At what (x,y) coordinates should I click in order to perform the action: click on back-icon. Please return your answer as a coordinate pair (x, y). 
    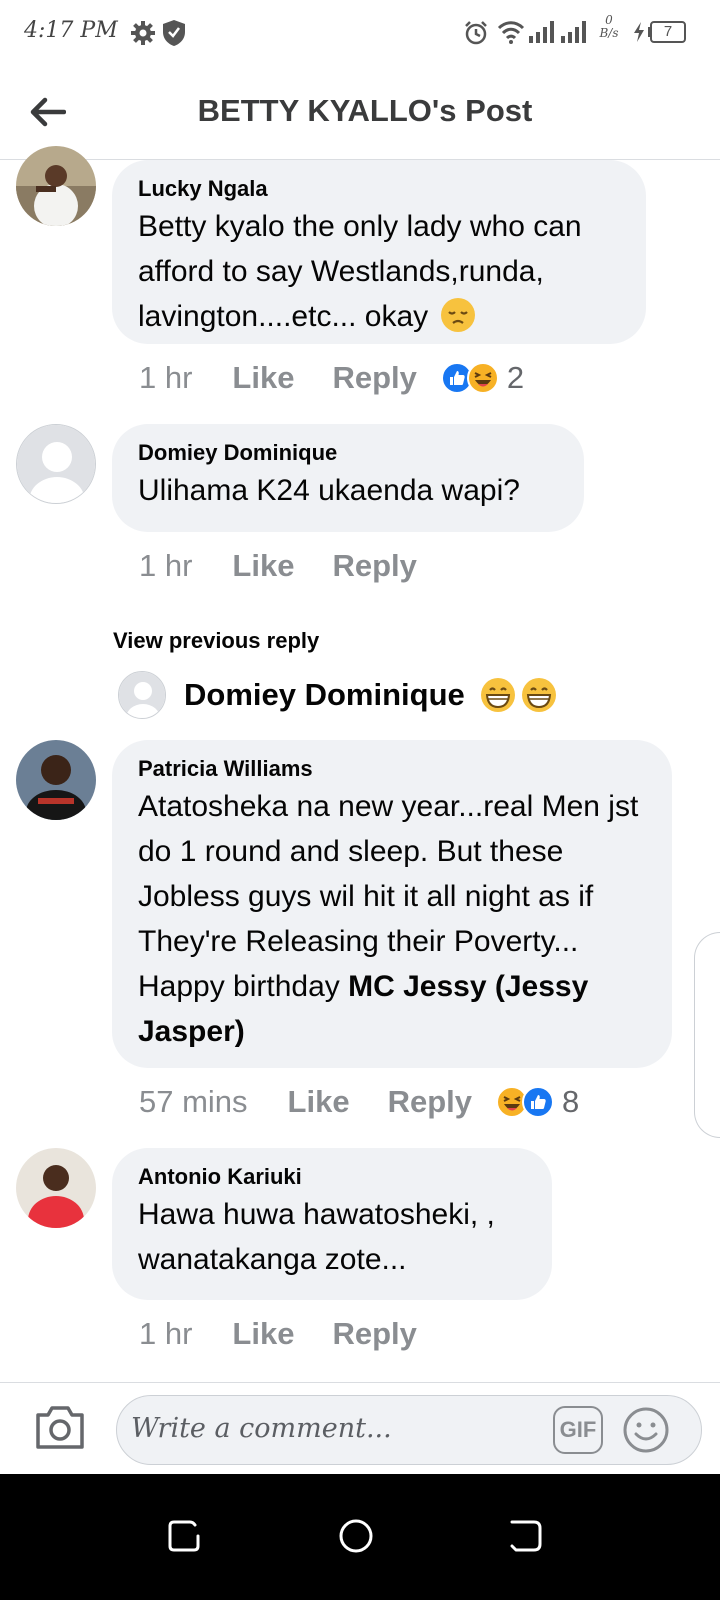
    Looking at the image, I should click on (526, 1536).